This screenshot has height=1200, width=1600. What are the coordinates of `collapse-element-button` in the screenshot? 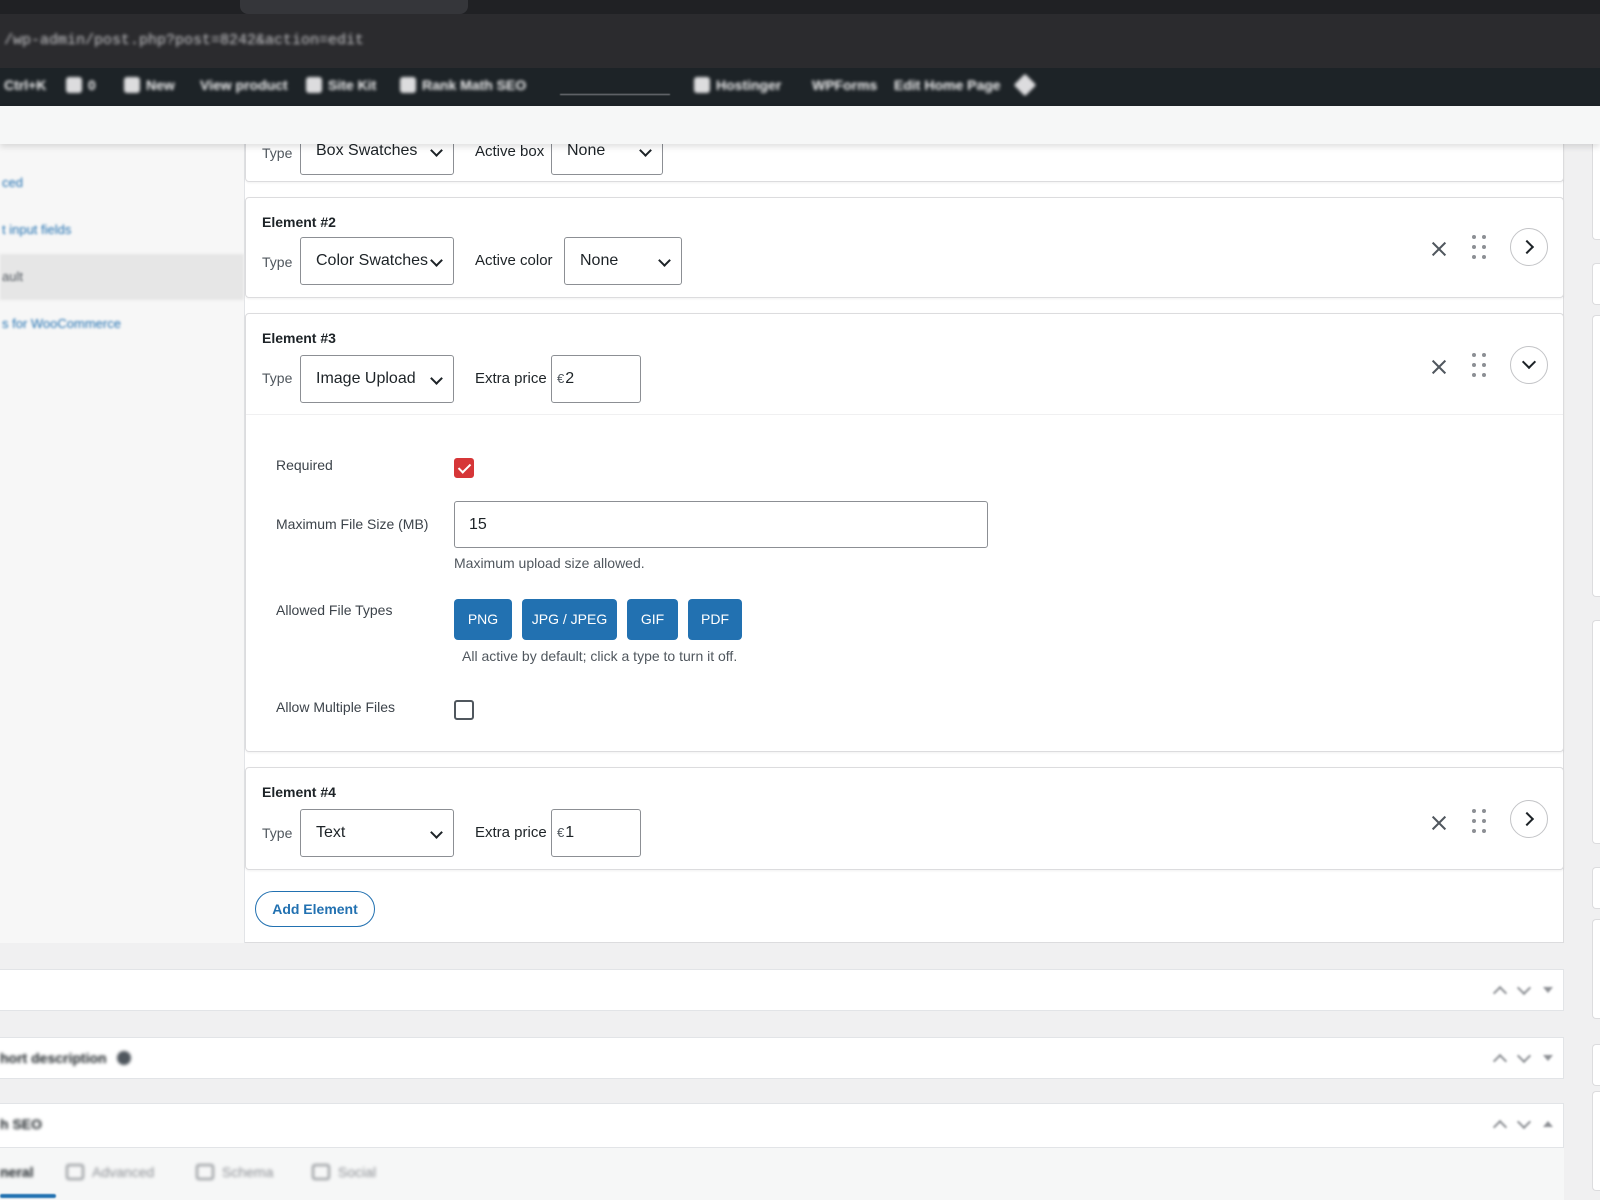 It's located at (1529, 365).